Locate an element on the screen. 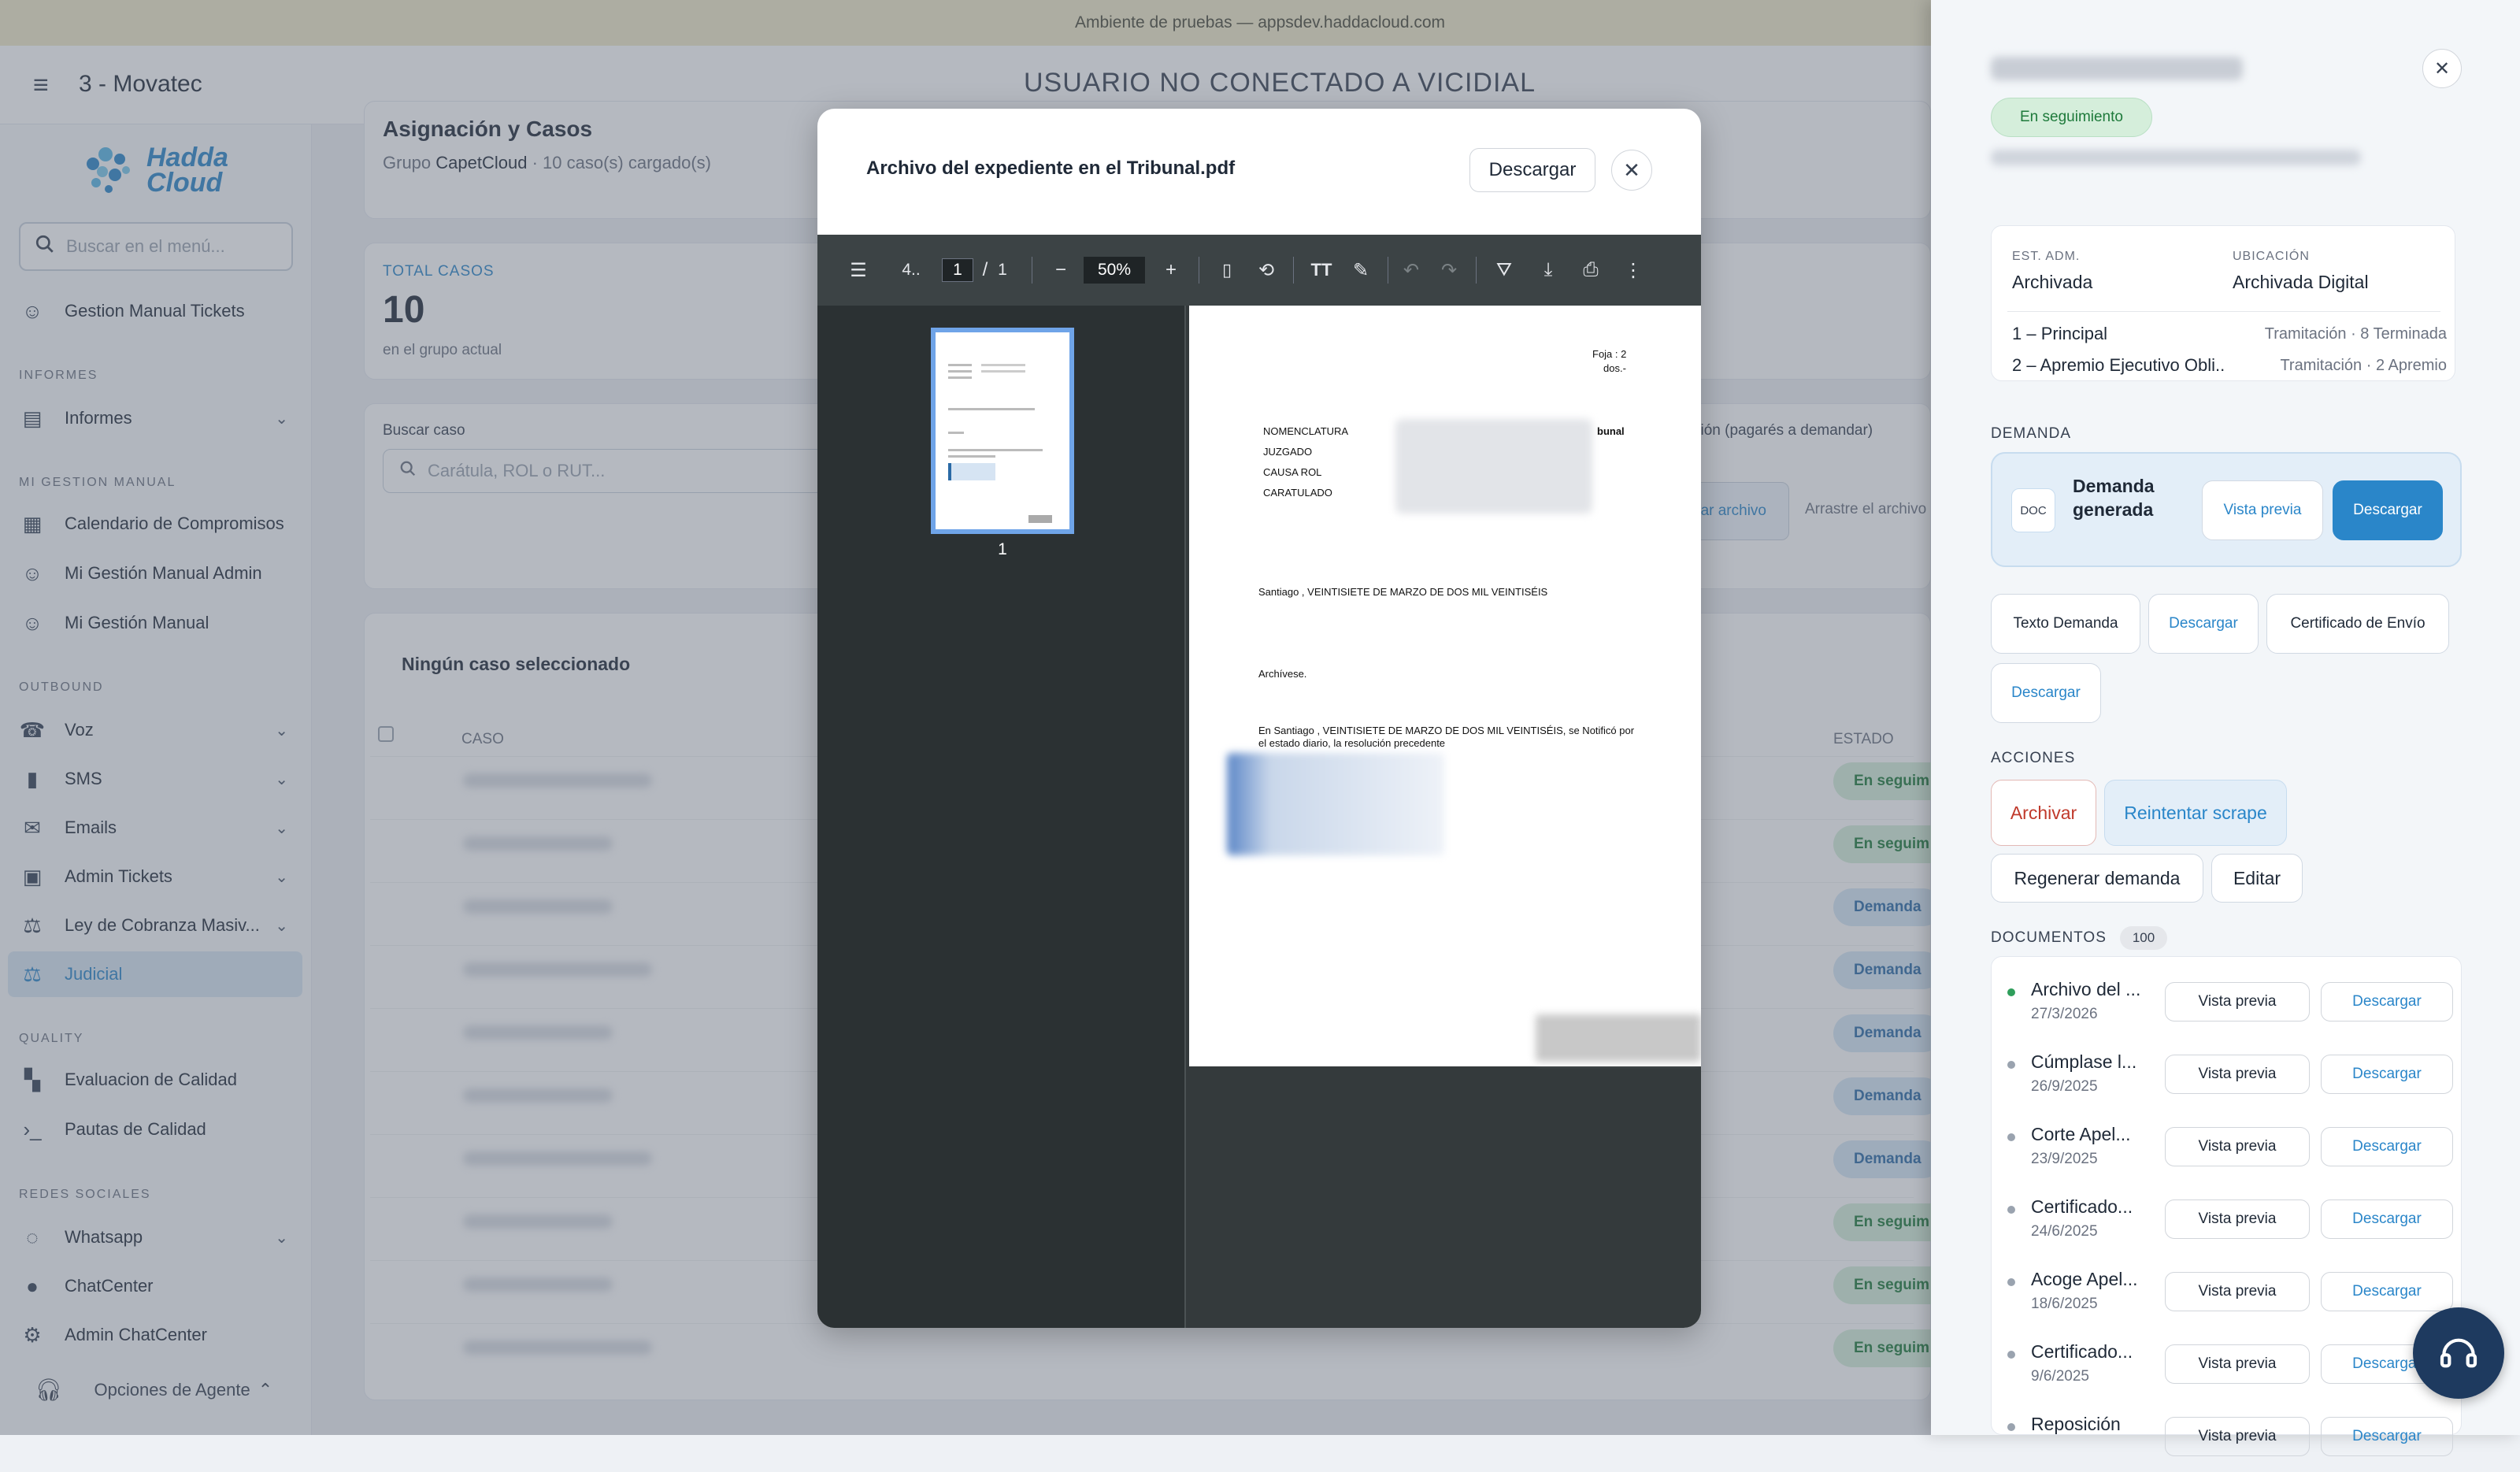 This screenshot has height=1472, width=2520. rotate-icon: ⟲ is located at coordinates (1266, 270).